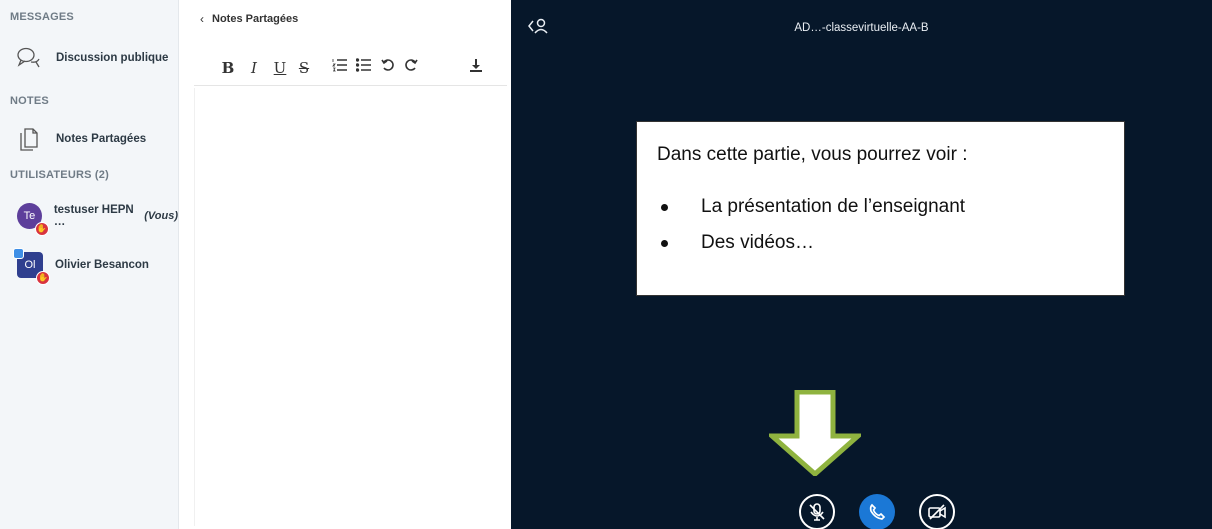  I want to click on redo-icon, so click(411, 68).